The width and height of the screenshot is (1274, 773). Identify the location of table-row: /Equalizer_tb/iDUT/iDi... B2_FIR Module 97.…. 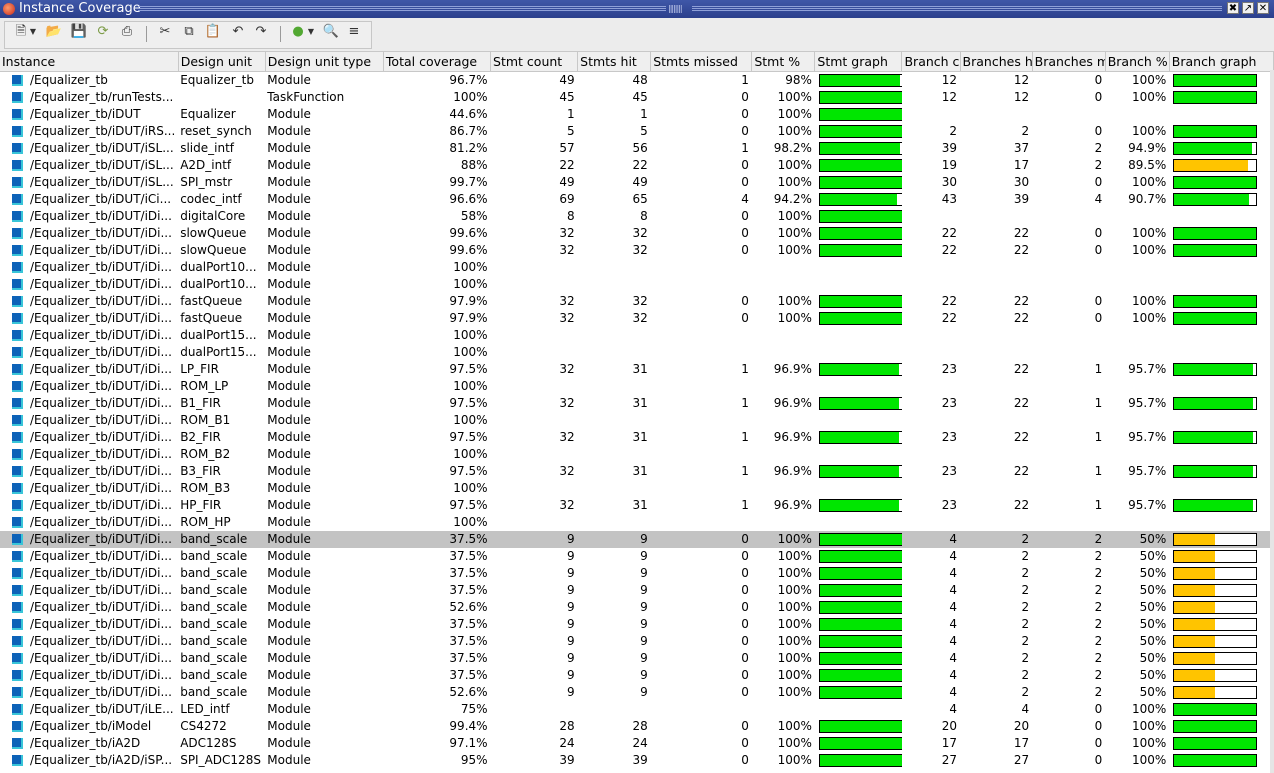
(637, 437).